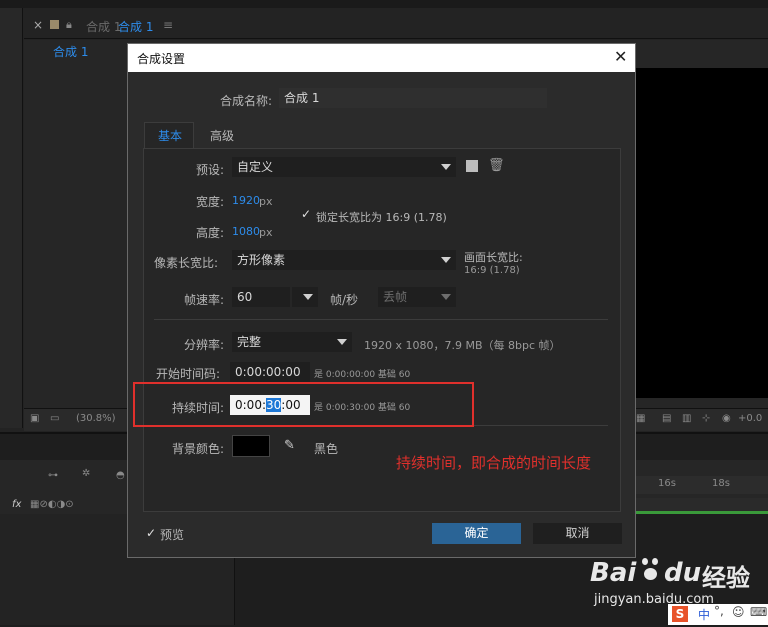 The width and height of the screenshot is (768, 627). I want to click on watermark-brand-2: du, so click(683, 573).